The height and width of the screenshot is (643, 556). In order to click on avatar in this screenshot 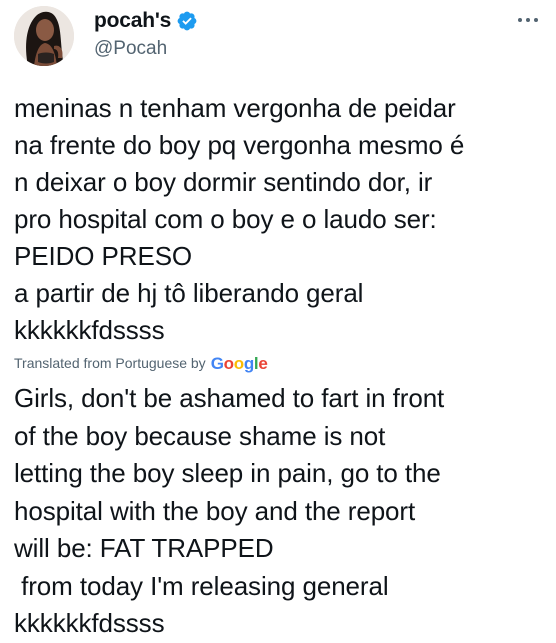, I will do `click(44, 36)`.